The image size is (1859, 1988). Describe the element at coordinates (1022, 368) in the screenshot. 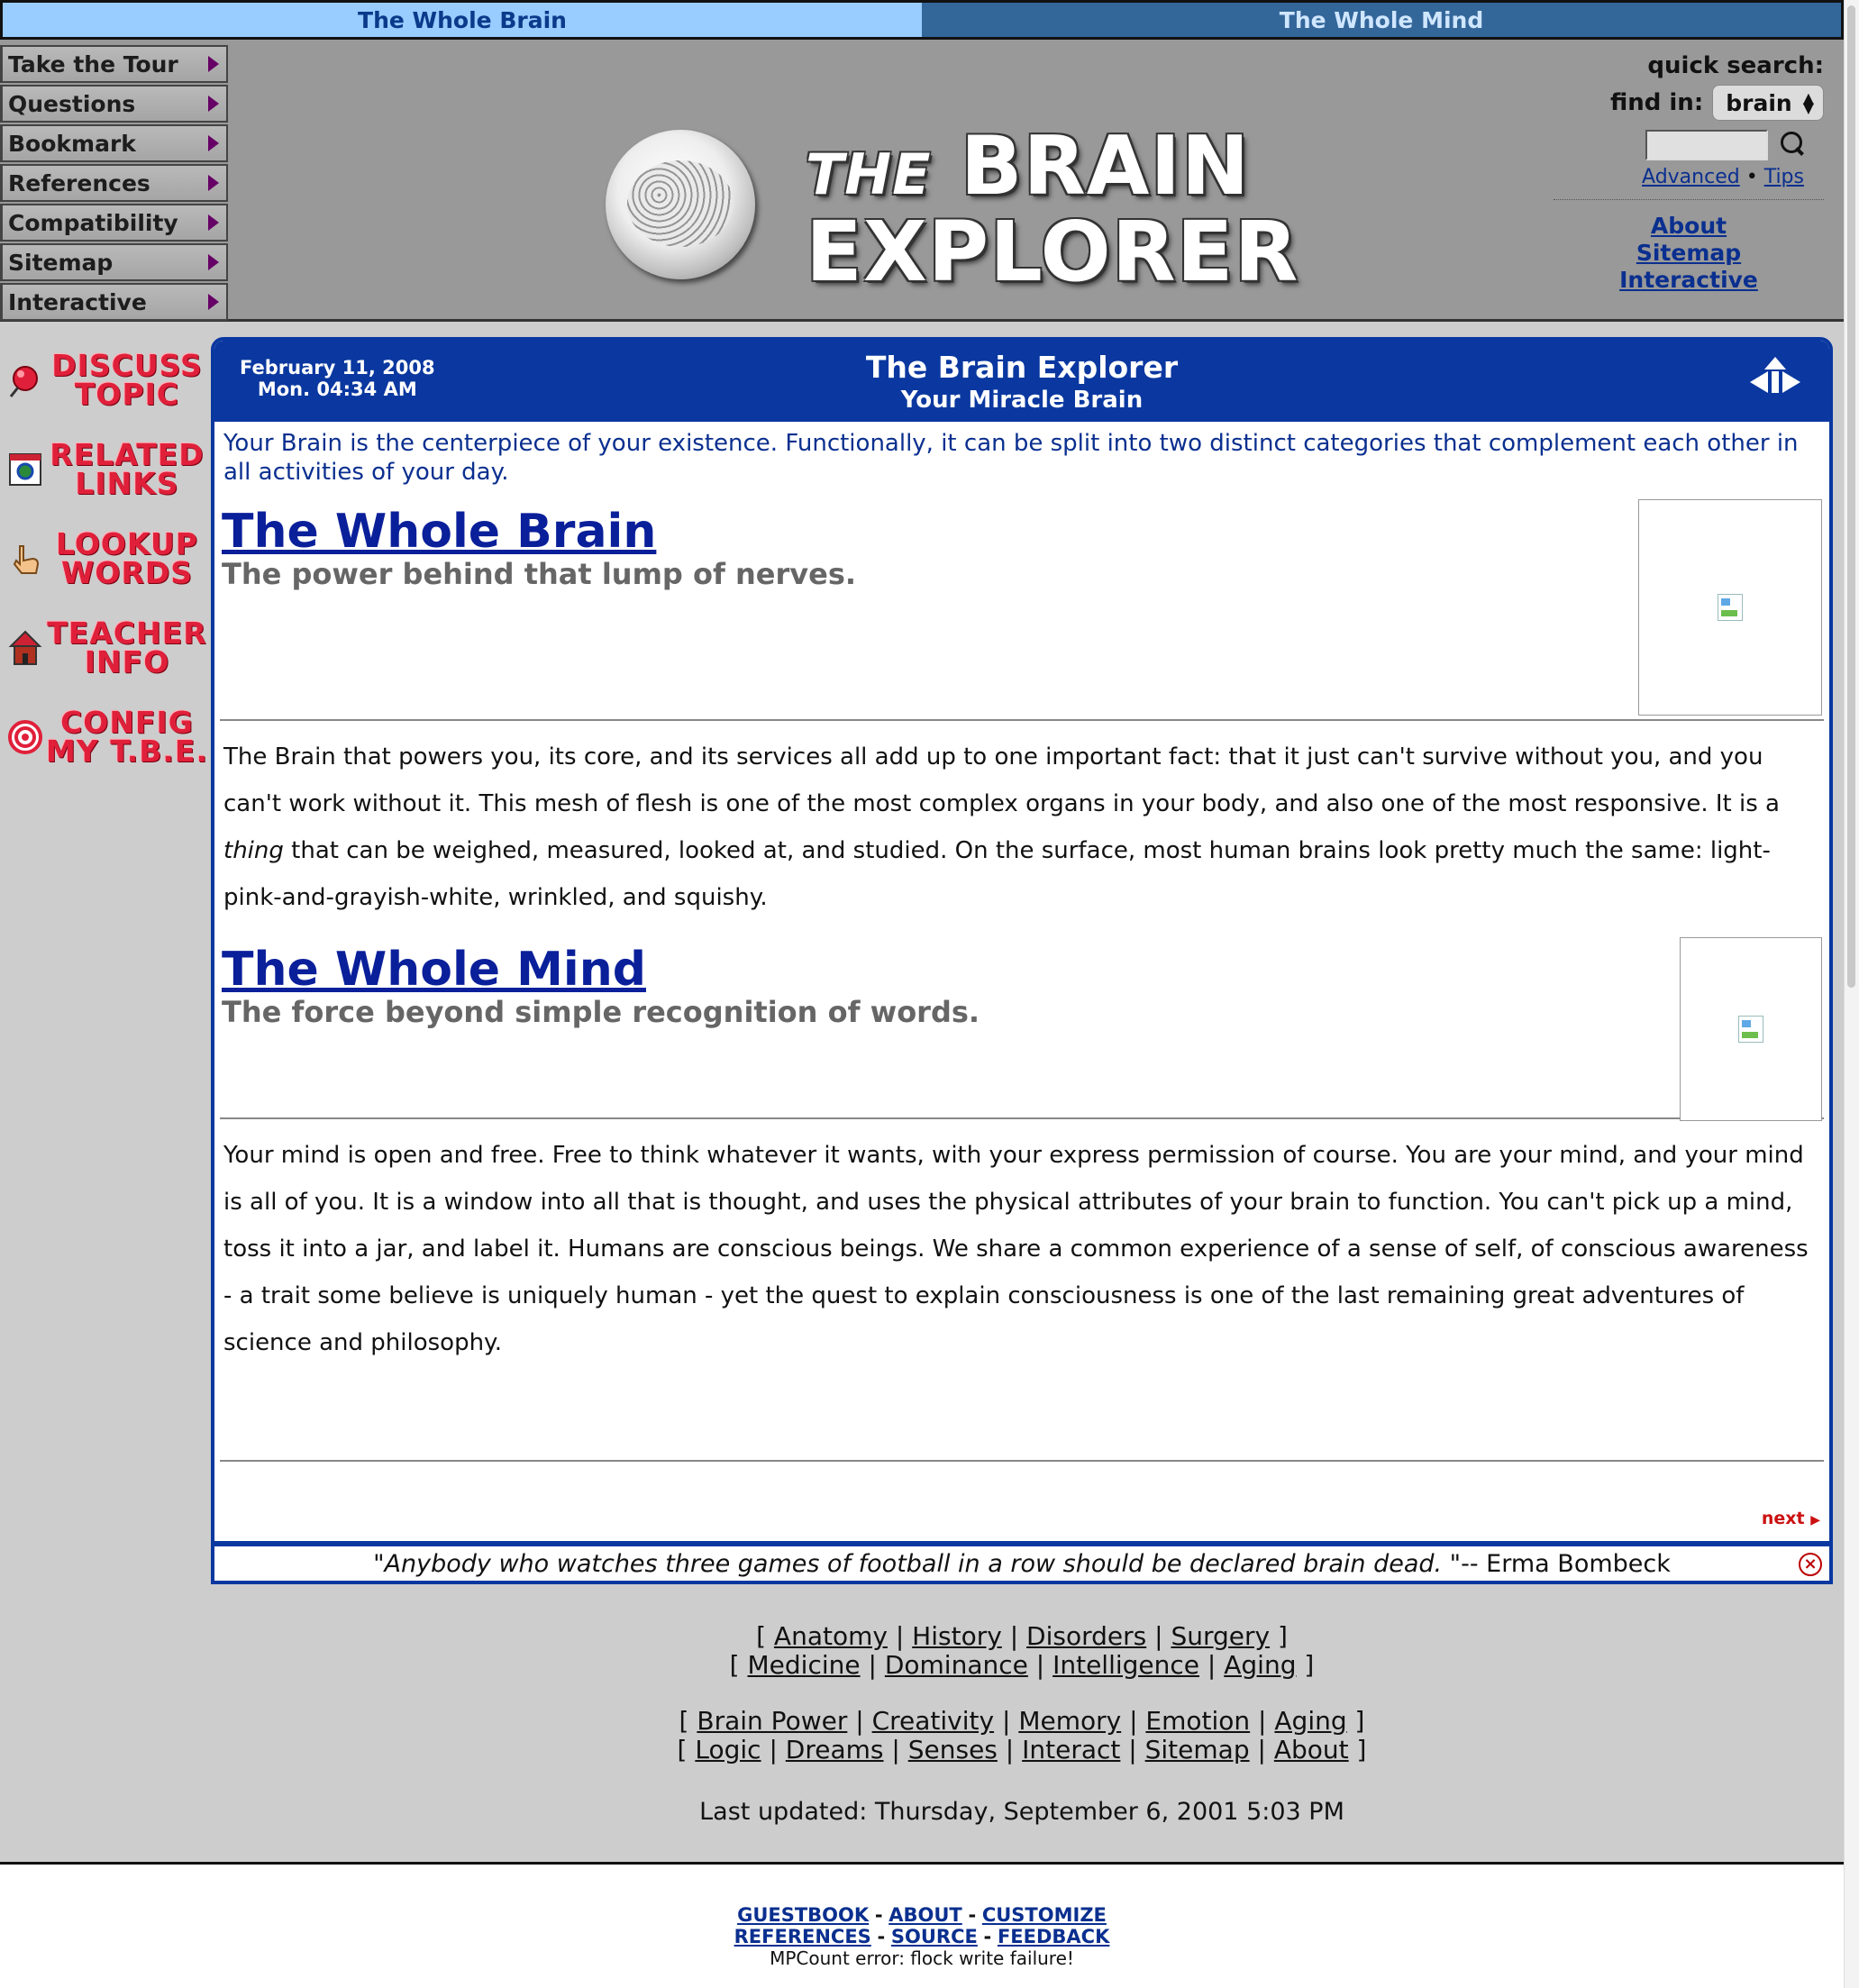

I see `page-title: The Brain Explorer` at that location.